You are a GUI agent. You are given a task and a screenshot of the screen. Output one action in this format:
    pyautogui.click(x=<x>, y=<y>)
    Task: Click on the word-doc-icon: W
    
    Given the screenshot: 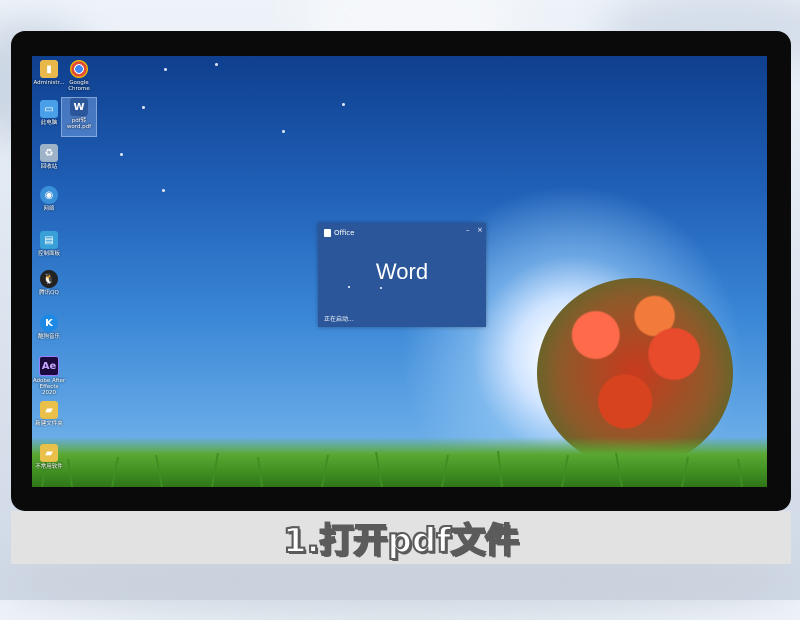 What is the action you would take?
    pyautogui.click(x=79, y=107)
    